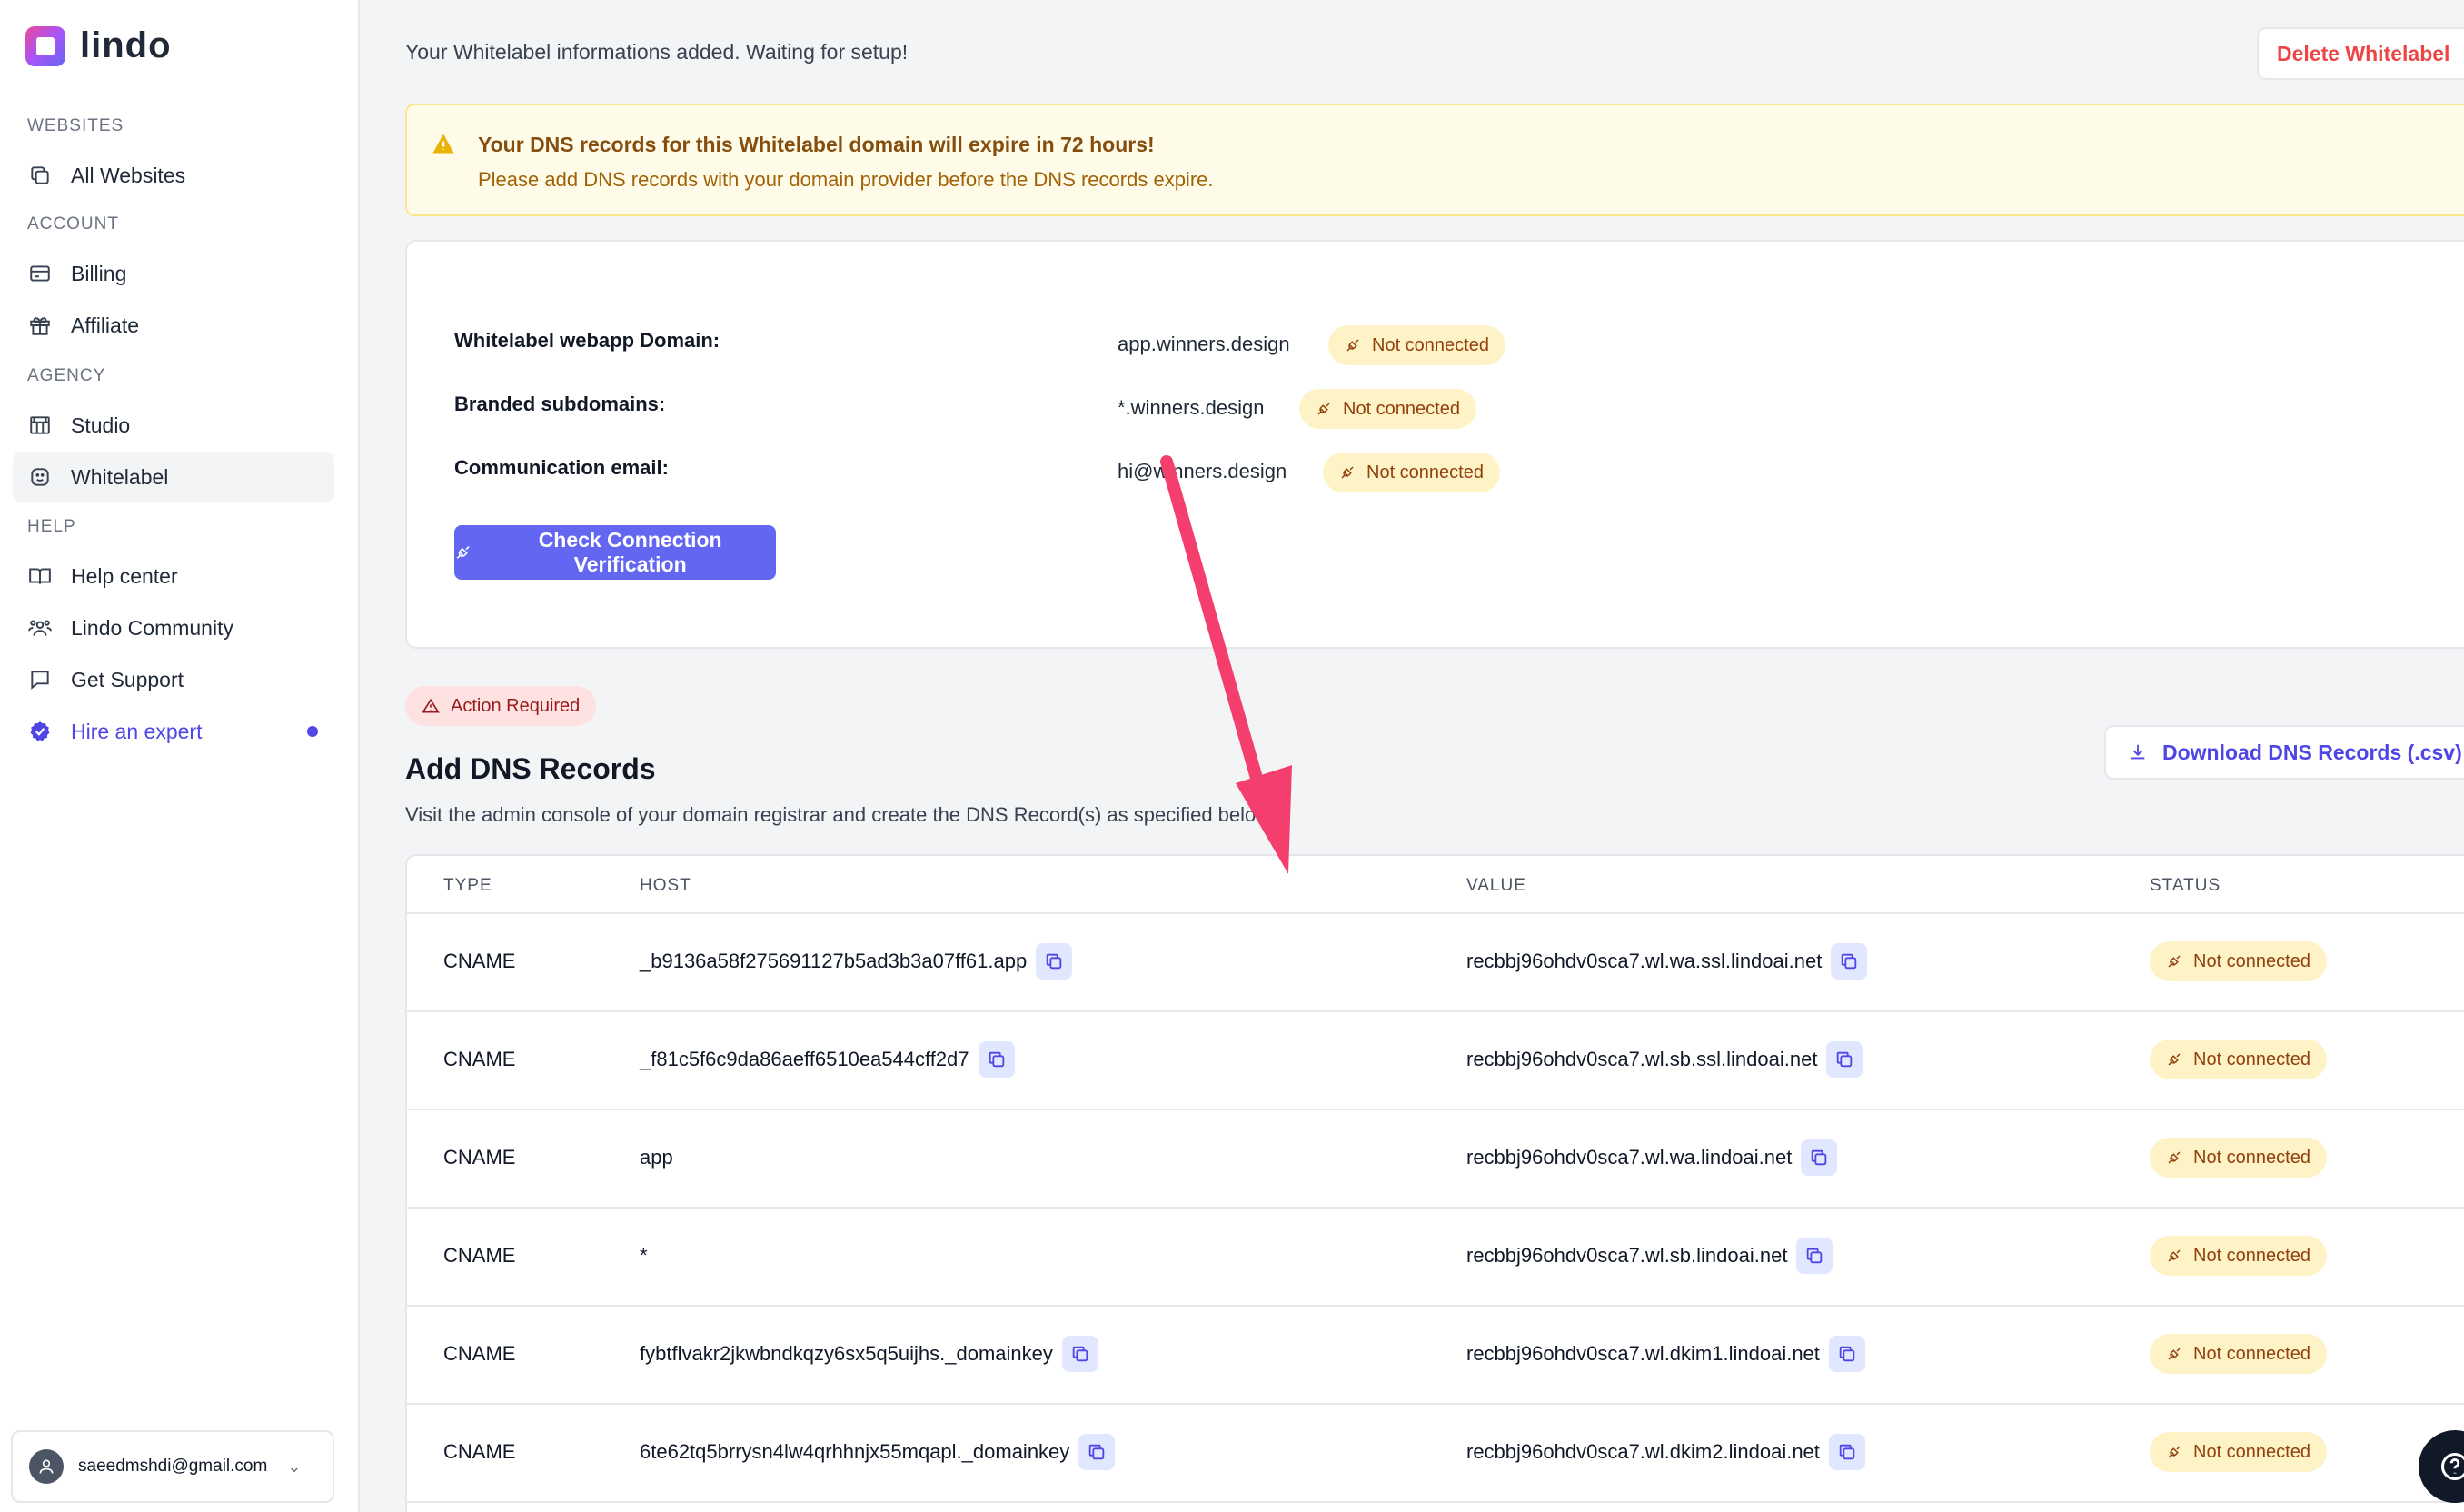 This screenshot has height=1512, width=2464. I want to click on webapp-domain-label: Whitelabel webapp Domain:, so click(587, 340).